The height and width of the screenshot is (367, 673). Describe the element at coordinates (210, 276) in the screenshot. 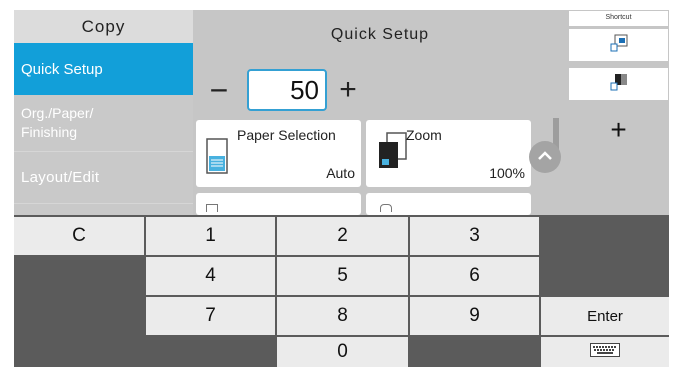

I see `key-4: 4` at that location.